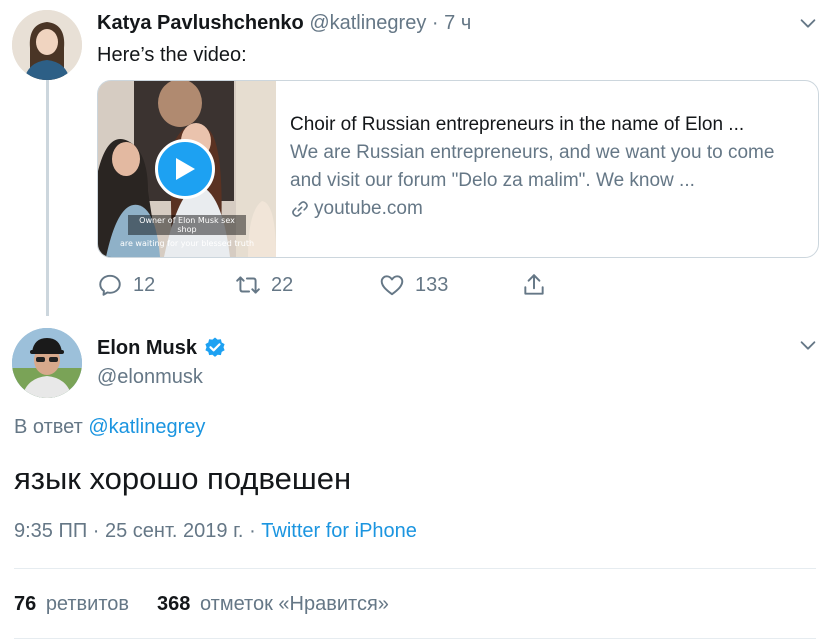 The height and width of the screenshot is (640, 830). What do you see at coordinates (392, 285) in the screenshot?
I see `like-icon` at bounding box center [392, 285].